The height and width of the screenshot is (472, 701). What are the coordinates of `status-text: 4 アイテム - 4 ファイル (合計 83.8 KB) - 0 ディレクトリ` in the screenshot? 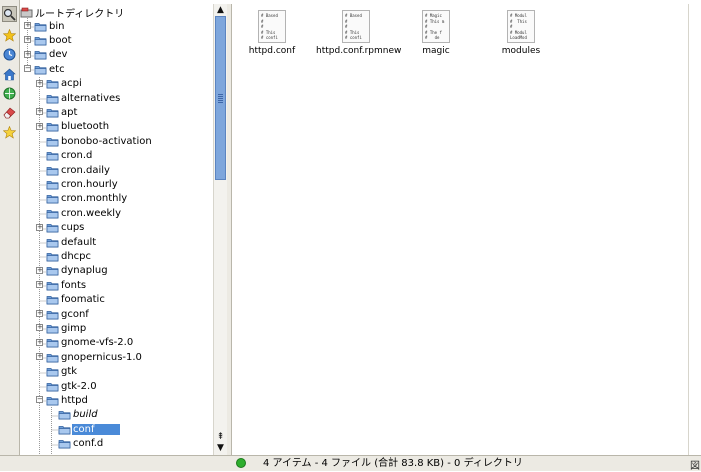 It's located at (393, 463).